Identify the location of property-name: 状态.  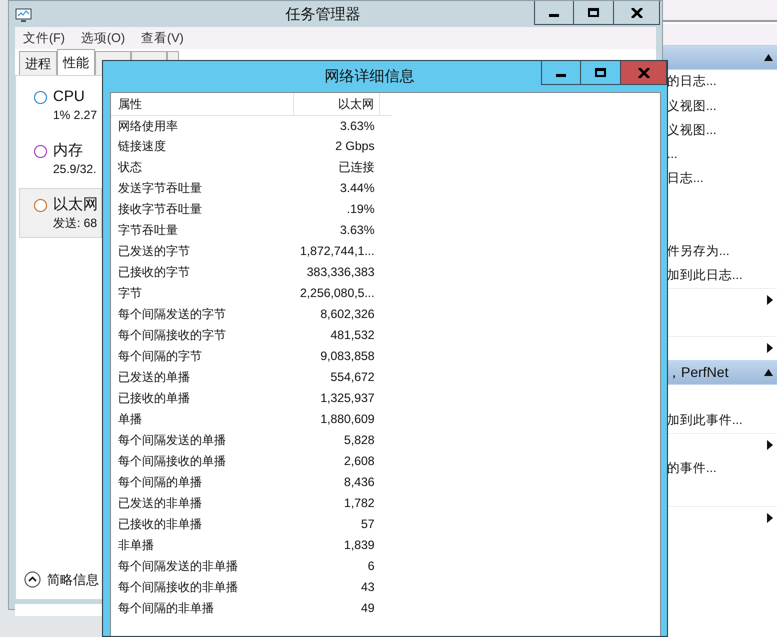
(130, 167).